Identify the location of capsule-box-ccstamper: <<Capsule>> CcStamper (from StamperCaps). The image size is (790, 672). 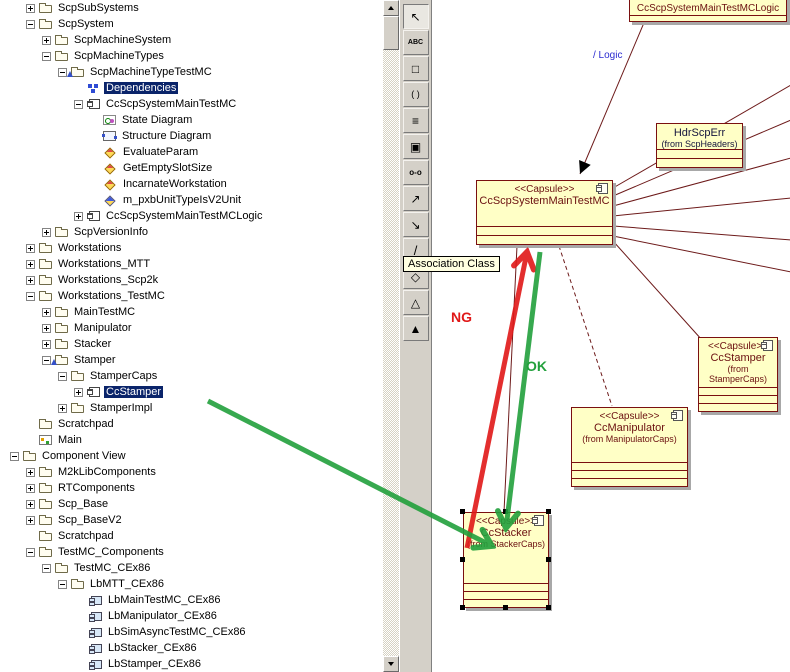
(738, 374).